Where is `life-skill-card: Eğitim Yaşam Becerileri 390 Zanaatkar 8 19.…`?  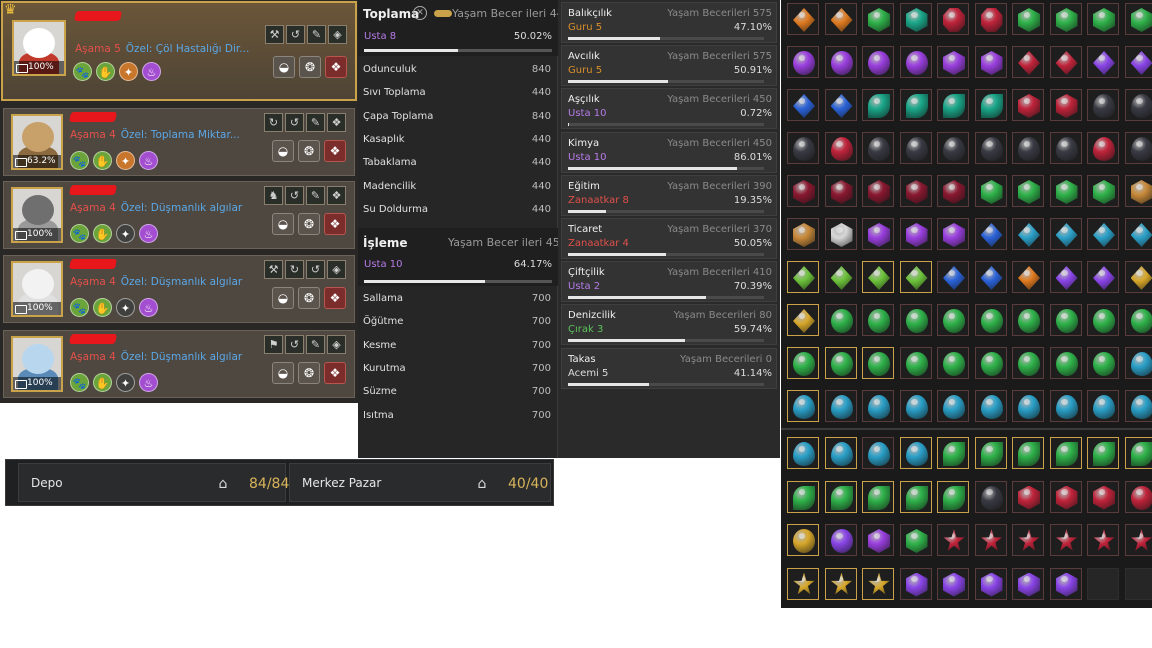
life-skill-card: Eğitim Yaşam Becerileri 390 Zanaatkar 8 19.… is located at coordinates (669, 195).